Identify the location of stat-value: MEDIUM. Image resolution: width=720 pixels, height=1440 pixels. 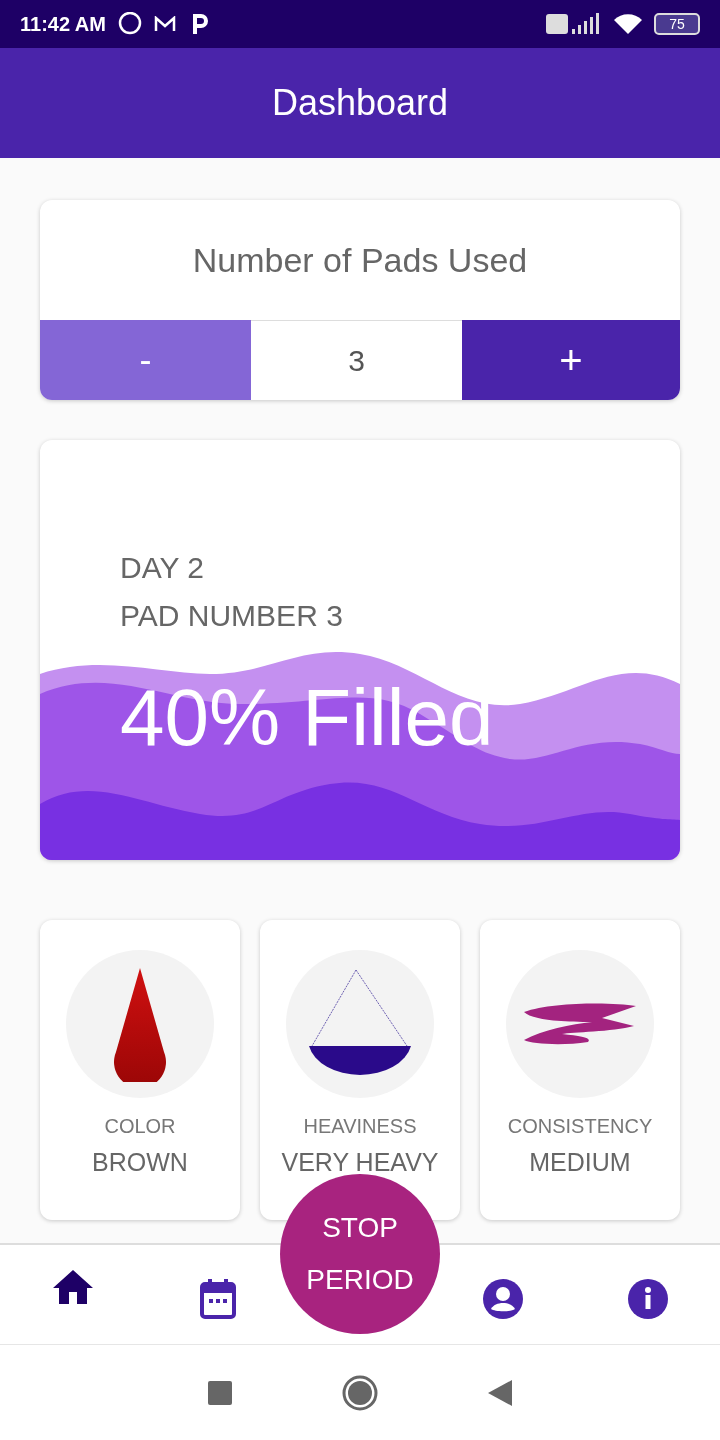
(580, 1162).